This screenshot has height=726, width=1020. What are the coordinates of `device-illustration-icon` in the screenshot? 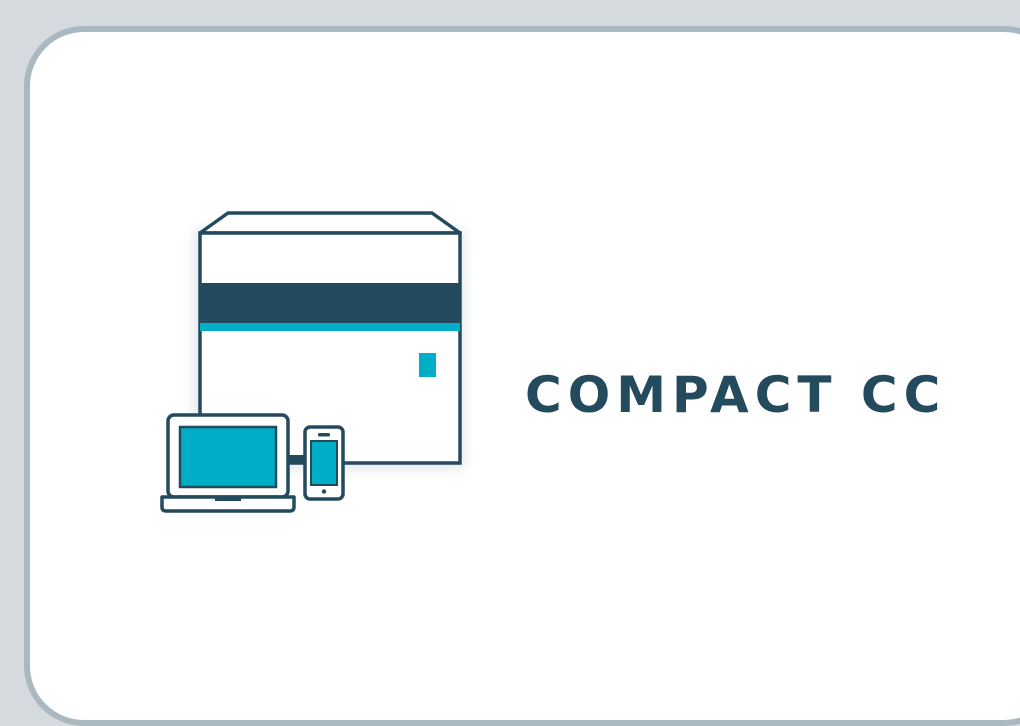 It's located at (312, 362).